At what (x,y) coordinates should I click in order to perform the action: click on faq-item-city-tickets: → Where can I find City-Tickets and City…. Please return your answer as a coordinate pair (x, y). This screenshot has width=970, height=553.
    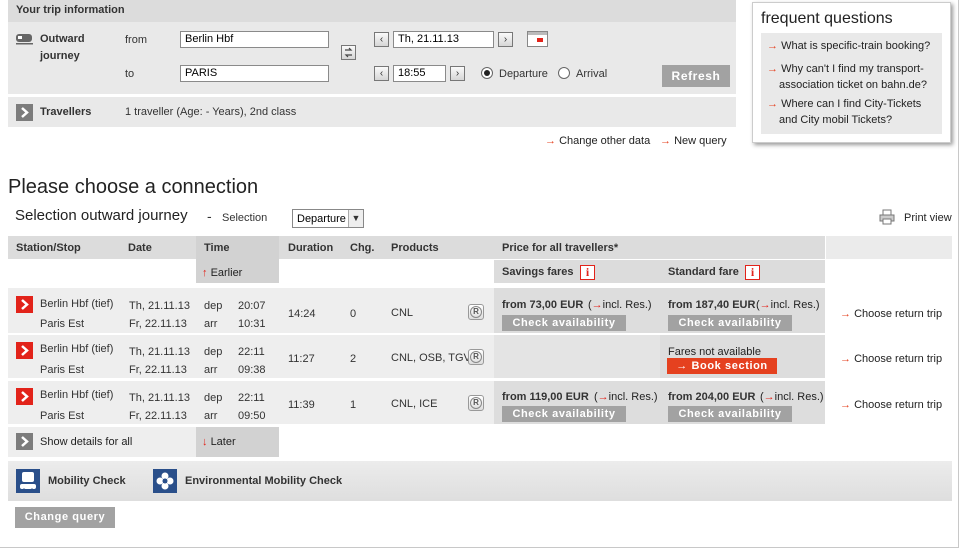
    Looking at the image, I should click on (844, 112).